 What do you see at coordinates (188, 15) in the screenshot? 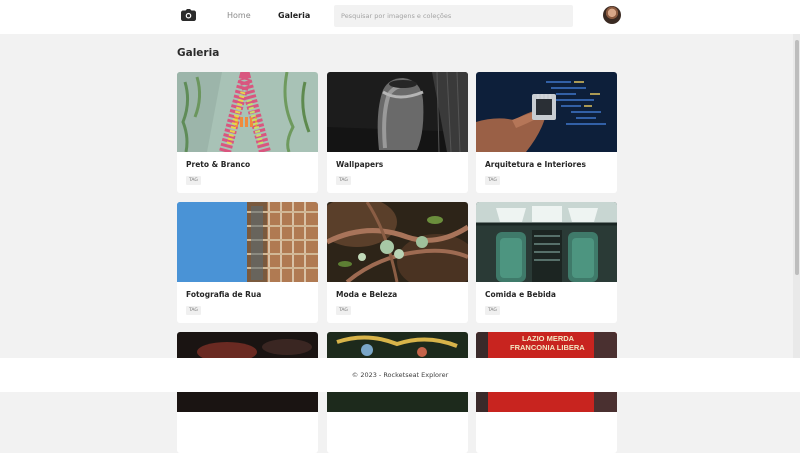
I see `camera-icon` at bounding box center [188, 15].